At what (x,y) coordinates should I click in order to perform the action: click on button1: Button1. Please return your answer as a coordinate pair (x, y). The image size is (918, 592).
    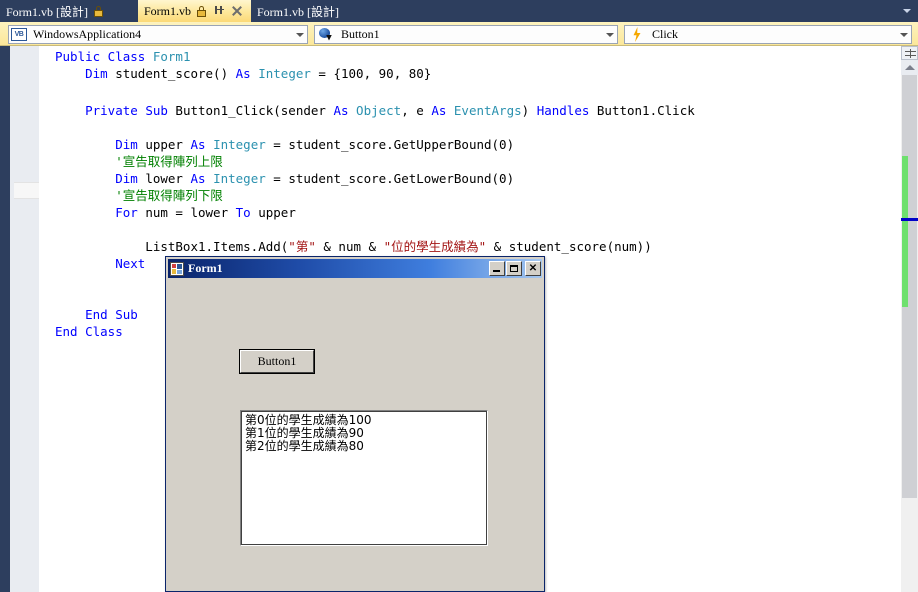
    Looking at the image, I should click on (277, 361).